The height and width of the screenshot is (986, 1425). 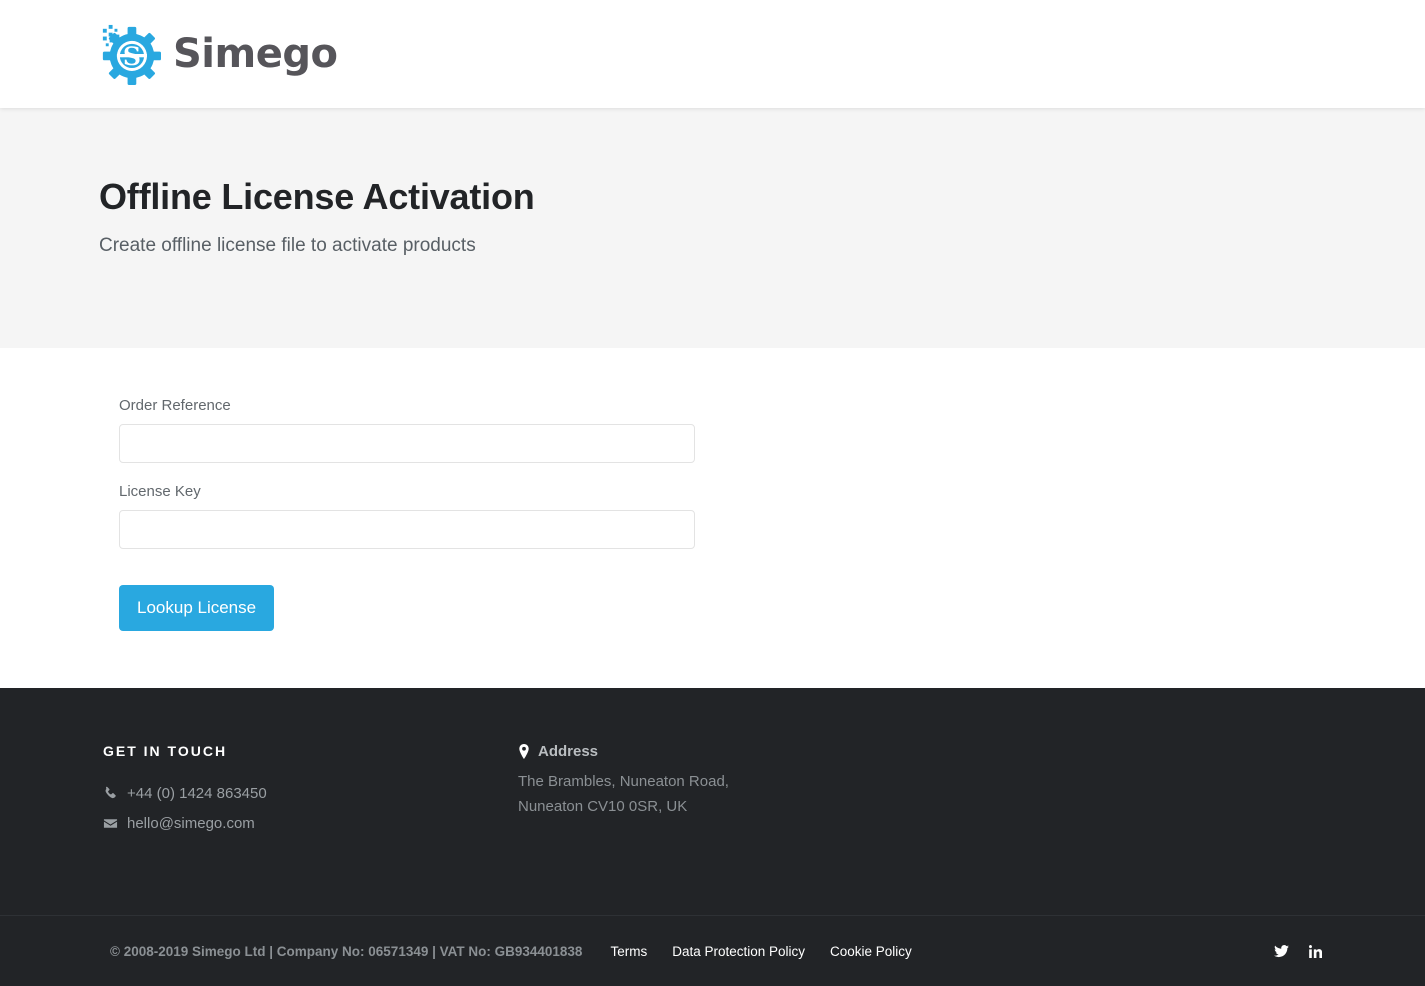 I want to click on license-key-group: License Key, so click(x=772, y=516).